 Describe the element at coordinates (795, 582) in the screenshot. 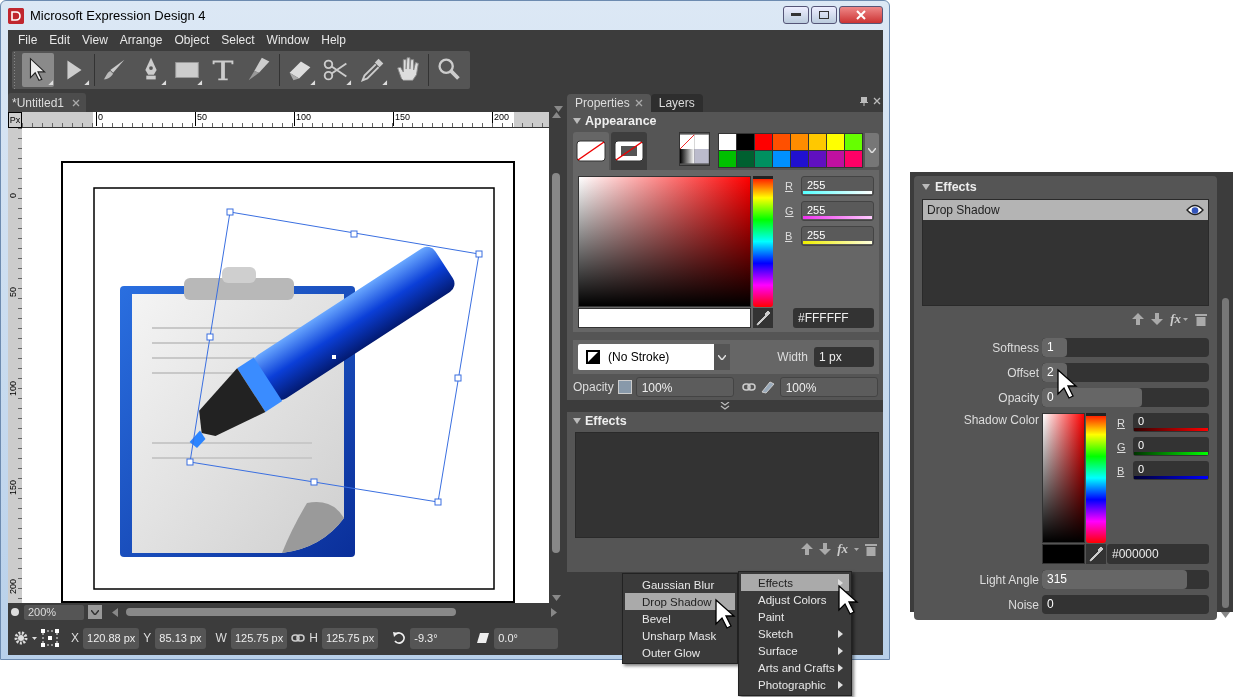

I see `menu-item: Effects` at that location.